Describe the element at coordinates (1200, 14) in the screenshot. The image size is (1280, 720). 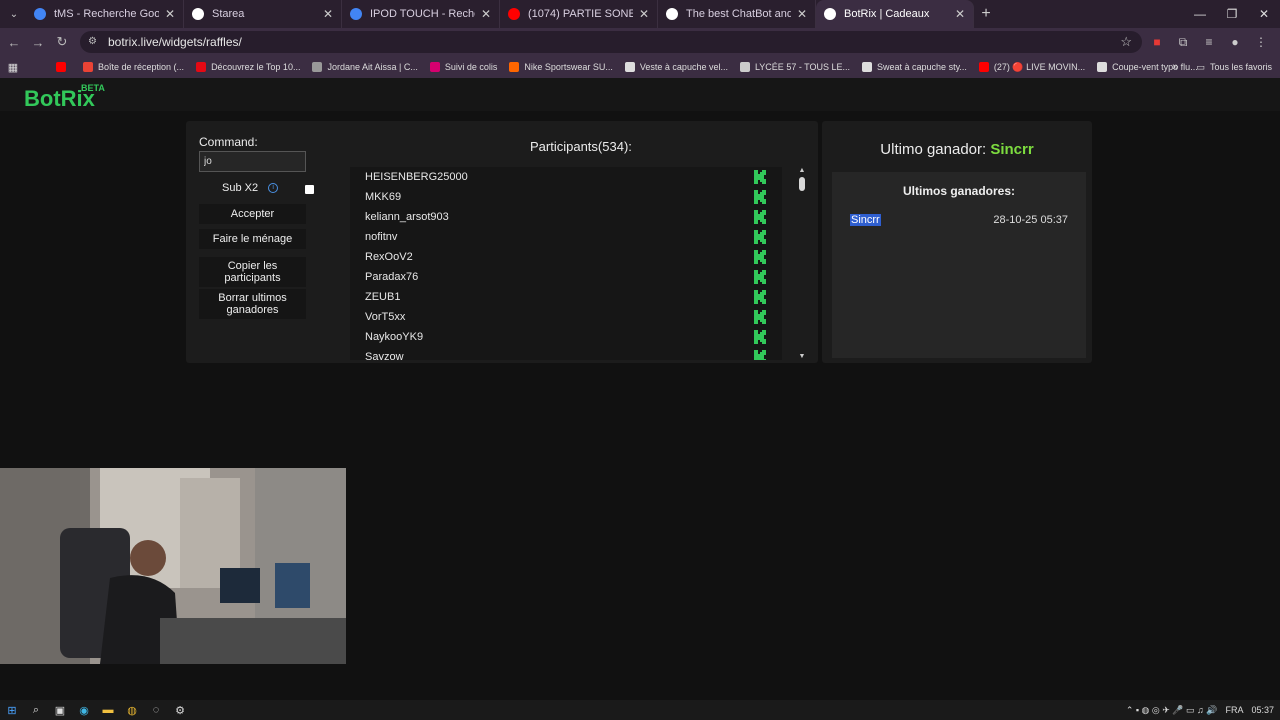
I see `minimize-icon: —` at that location.